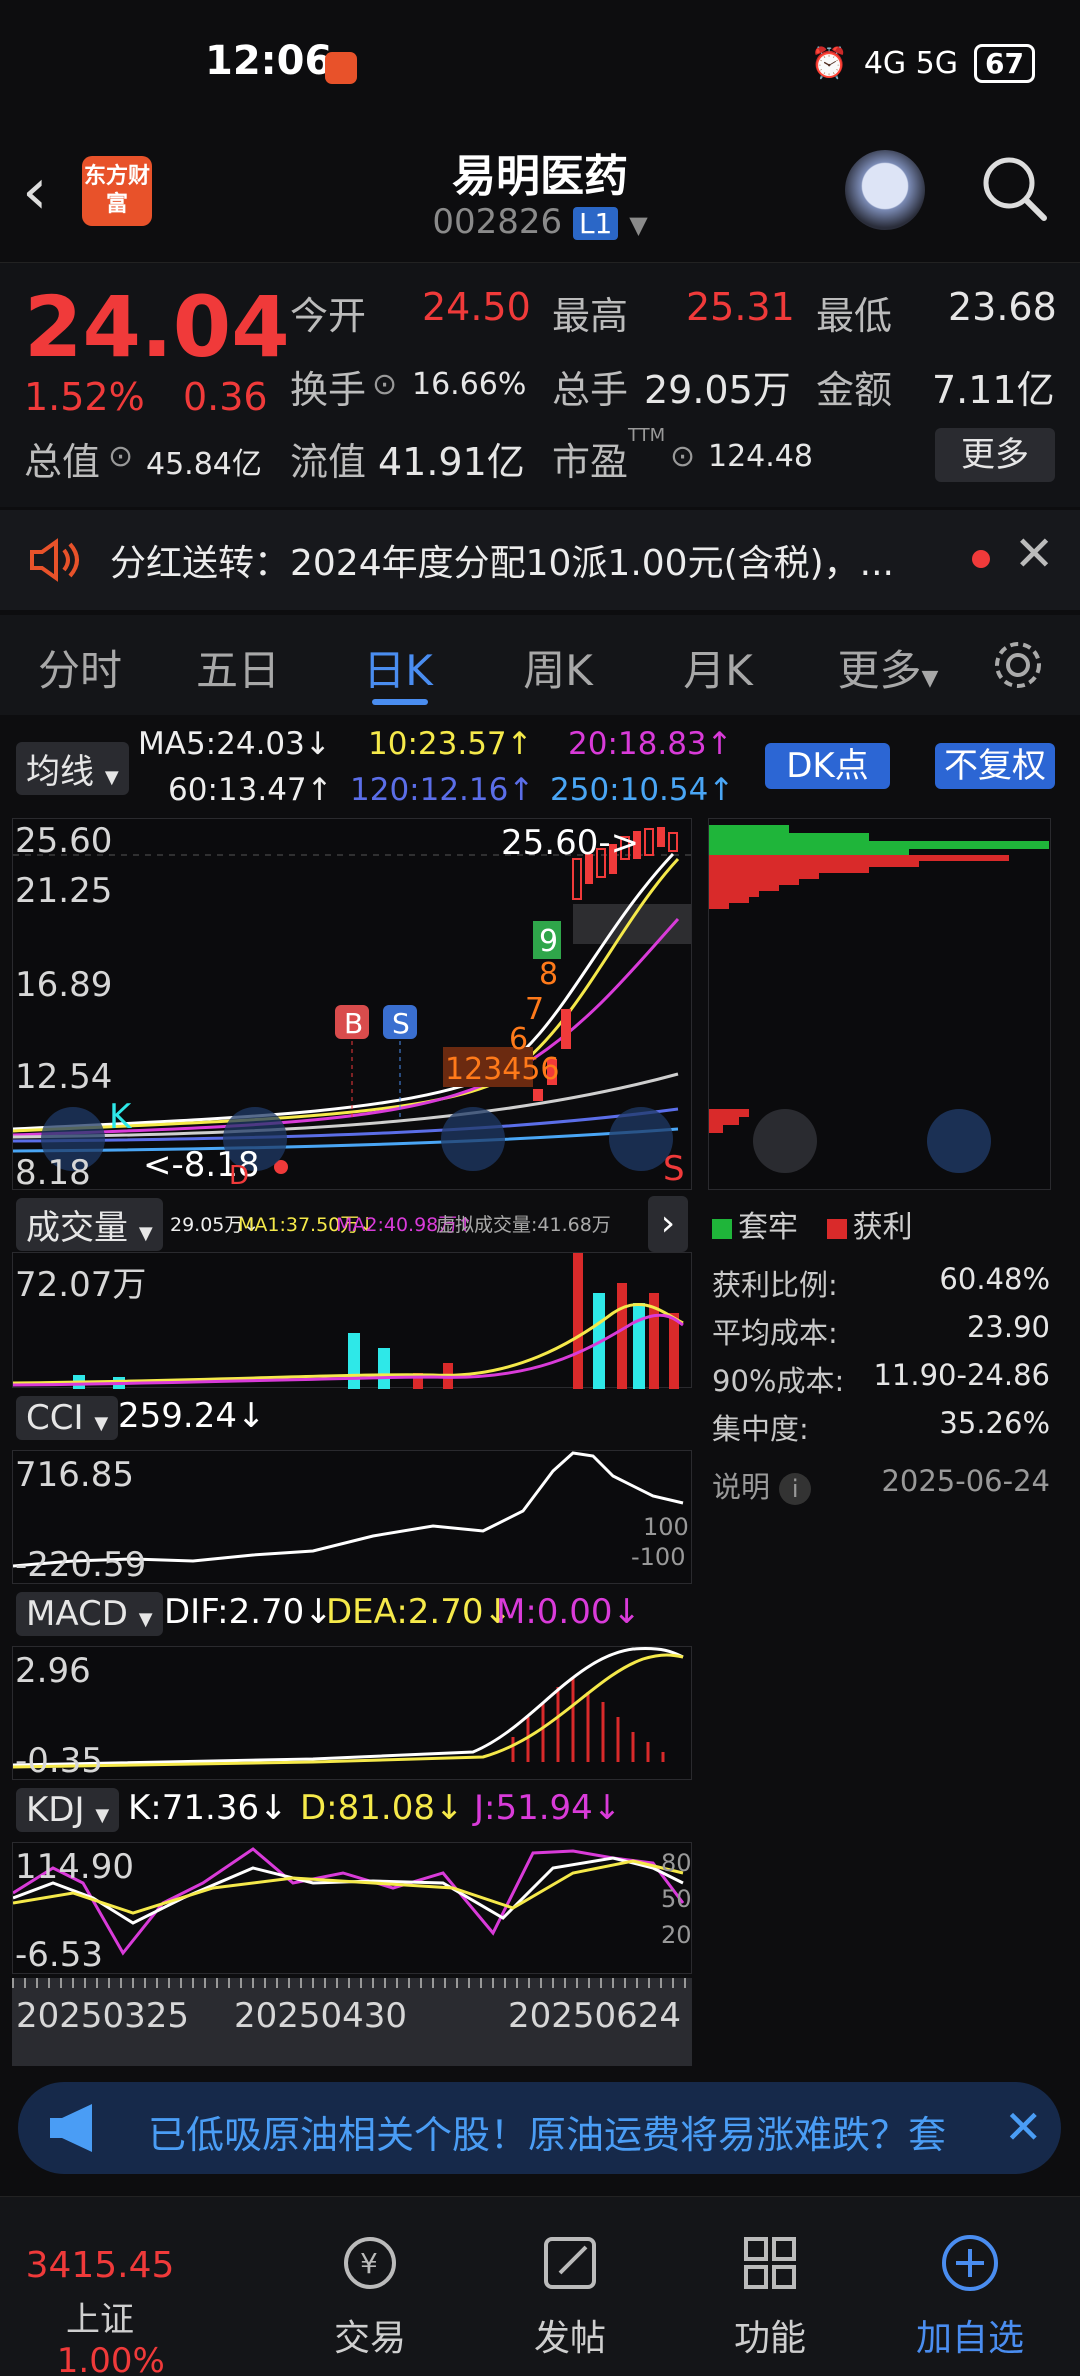 The height and width of the screenshot is (2376, 1080). What do you see at coordinates (970, 2263) in the screenshot?
I see `plus-circle-icon` at bounding box center [970, 2263].